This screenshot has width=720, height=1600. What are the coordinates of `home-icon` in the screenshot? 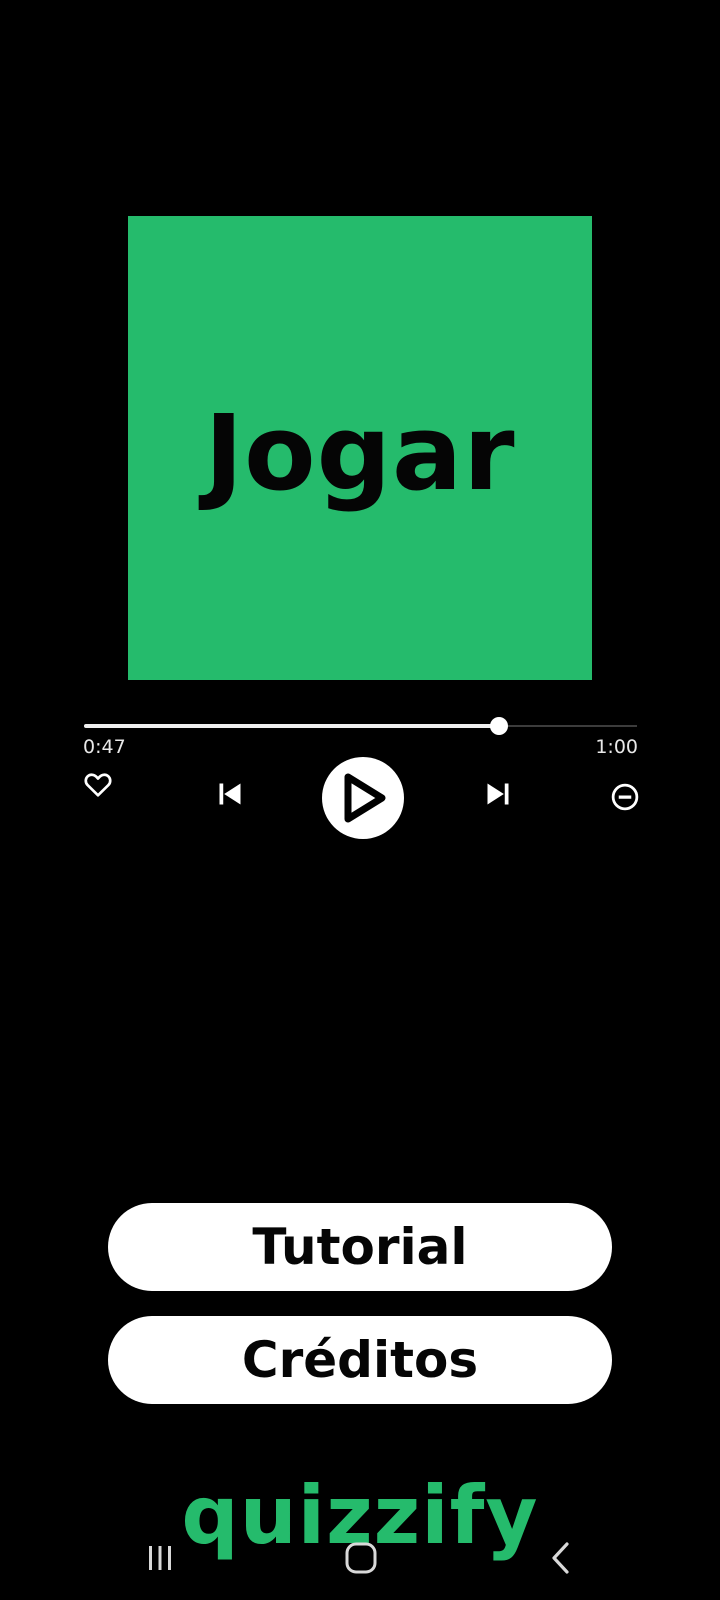 It's located at (361, 1558).